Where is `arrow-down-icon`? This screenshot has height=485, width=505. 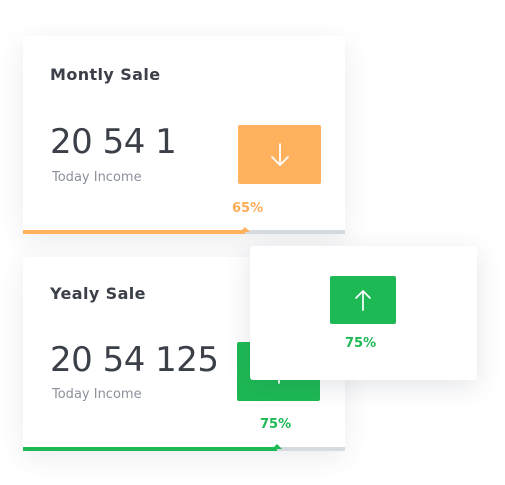 arrow-down-icon is located at coordinates (279, 154).